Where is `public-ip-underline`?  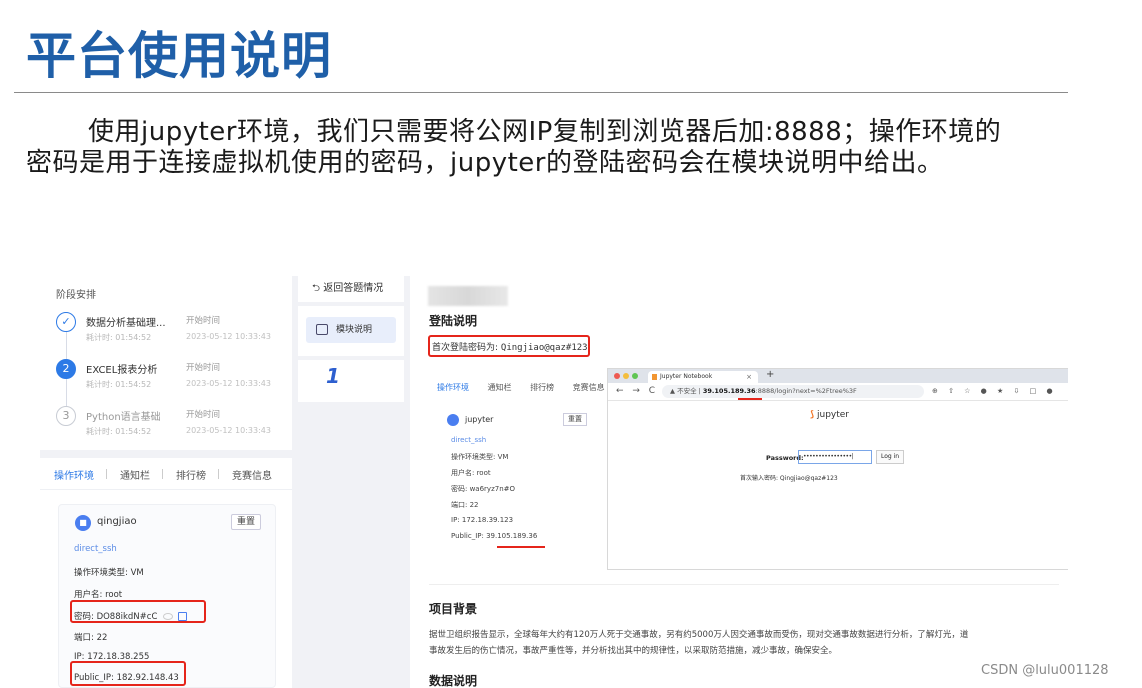 public-ip-underline is located at coordinates (521, 547).